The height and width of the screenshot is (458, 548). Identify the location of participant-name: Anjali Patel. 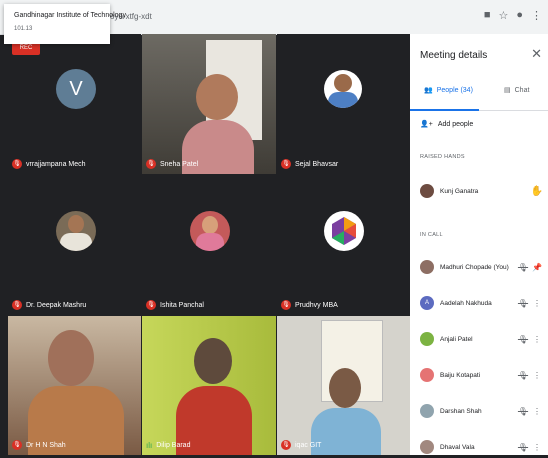
(456, 339).